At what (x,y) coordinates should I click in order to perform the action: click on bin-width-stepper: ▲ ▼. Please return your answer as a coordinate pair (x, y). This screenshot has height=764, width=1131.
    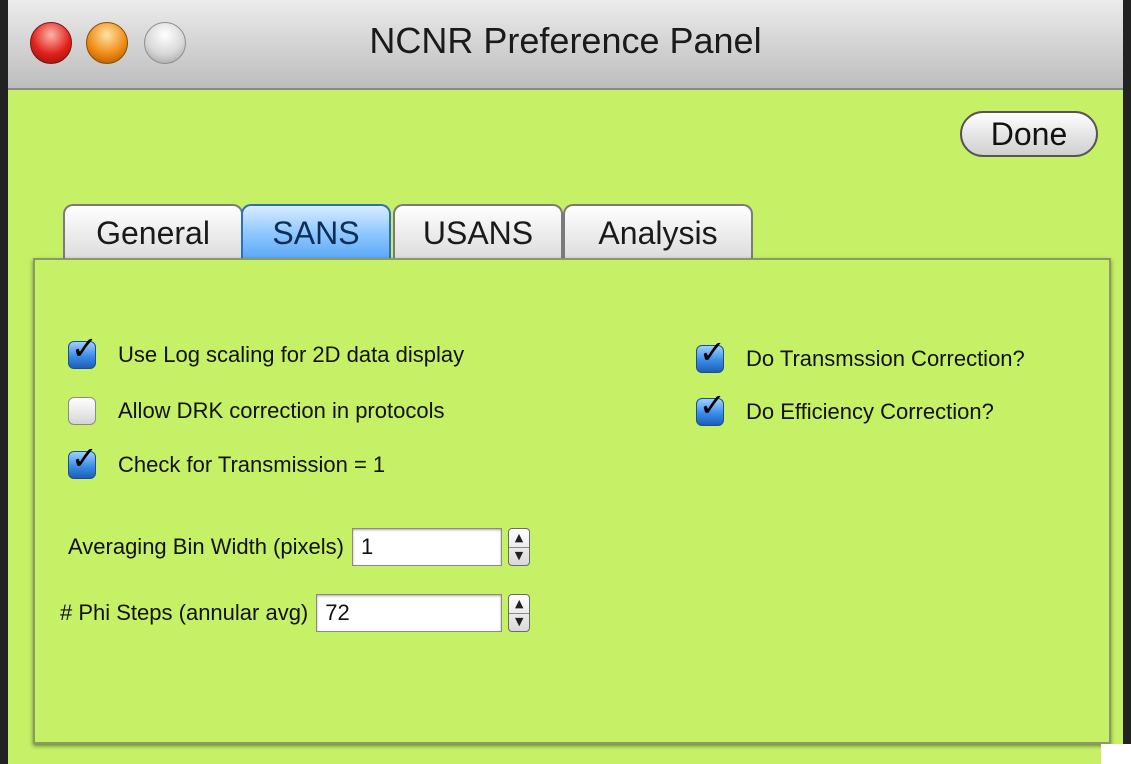
    Looking at the image, I should click on (518, 547).